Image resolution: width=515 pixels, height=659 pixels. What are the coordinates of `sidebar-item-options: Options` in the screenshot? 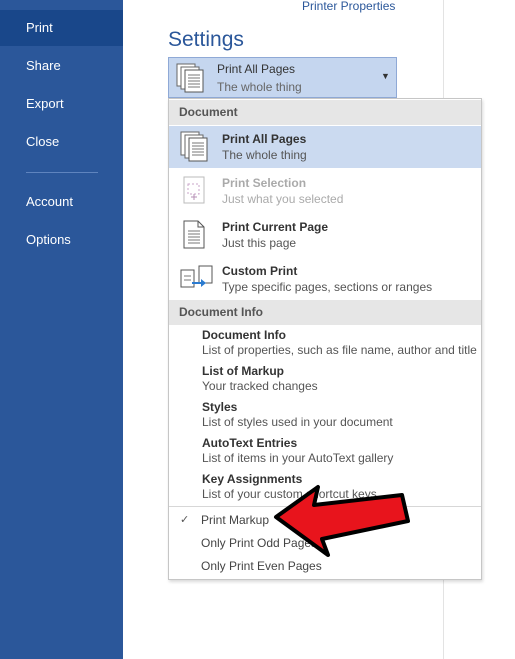 It's located at (61, 240).